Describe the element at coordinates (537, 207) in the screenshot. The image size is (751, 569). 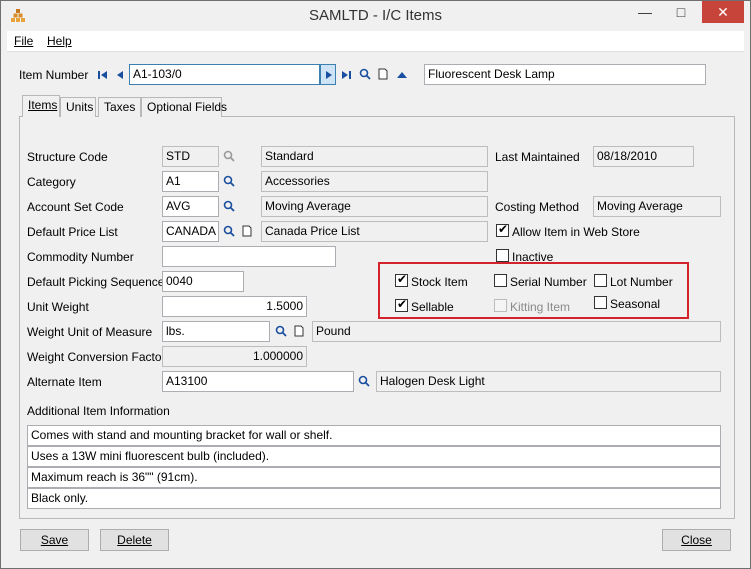
I see `costing-method-label: Costing Method` at that location.